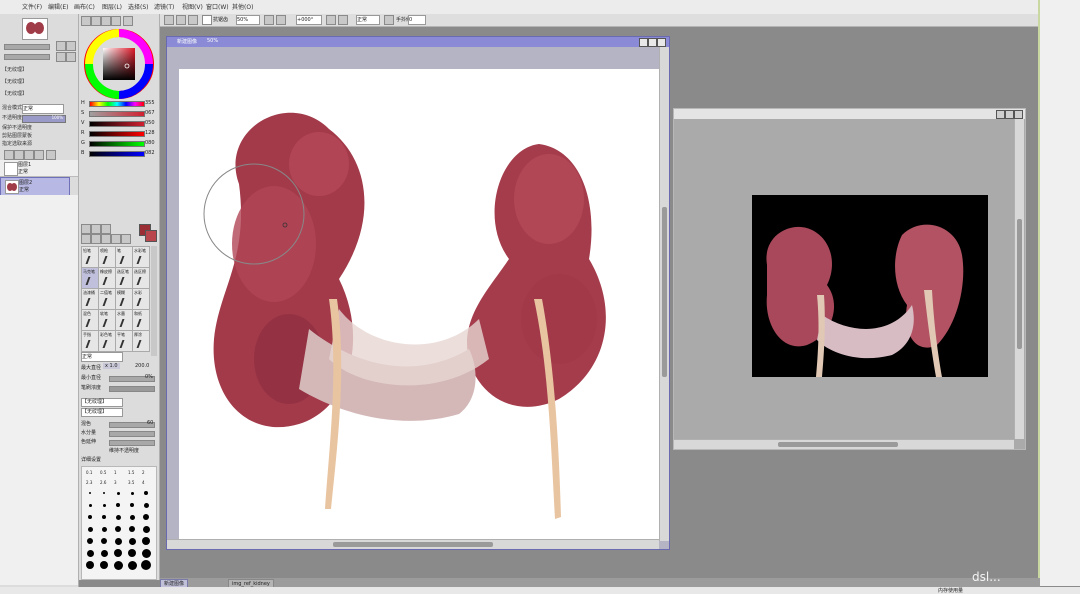  I want to click on brush-size-label: 0.5, so click(103, 472).